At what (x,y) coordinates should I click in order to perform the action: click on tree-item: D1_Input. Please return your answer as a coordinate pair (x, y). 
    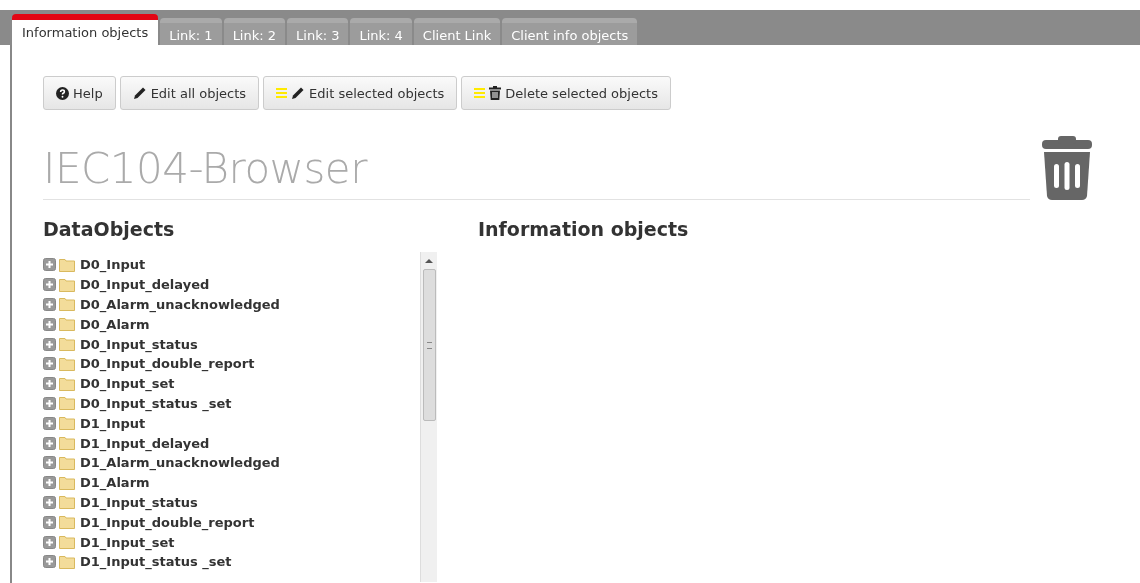
    Looking at the image, I should click on (113, 423).